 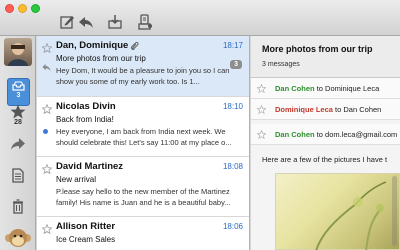 I want to click on thread-count-badge: 3, so click(x=236, y=64).